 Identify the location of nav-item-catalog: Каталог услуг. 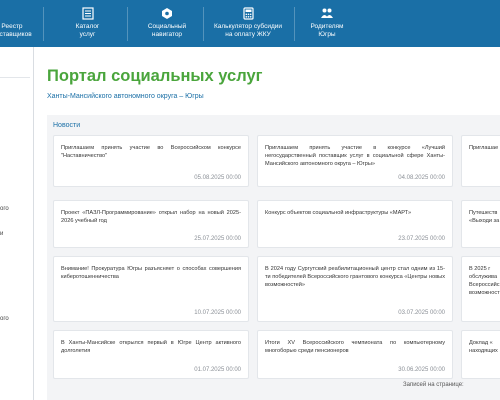
(87, 23).